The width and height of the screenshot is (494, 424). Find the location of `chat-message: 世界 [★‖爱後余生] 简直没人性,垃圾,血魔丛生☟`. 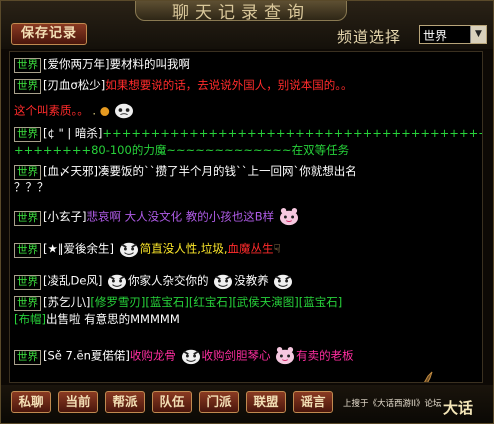

chat-message: 世界 [★‖爱後余生] 简直没人性,垃圾,血魔丛生☟ is located at coordinates (147, 249).